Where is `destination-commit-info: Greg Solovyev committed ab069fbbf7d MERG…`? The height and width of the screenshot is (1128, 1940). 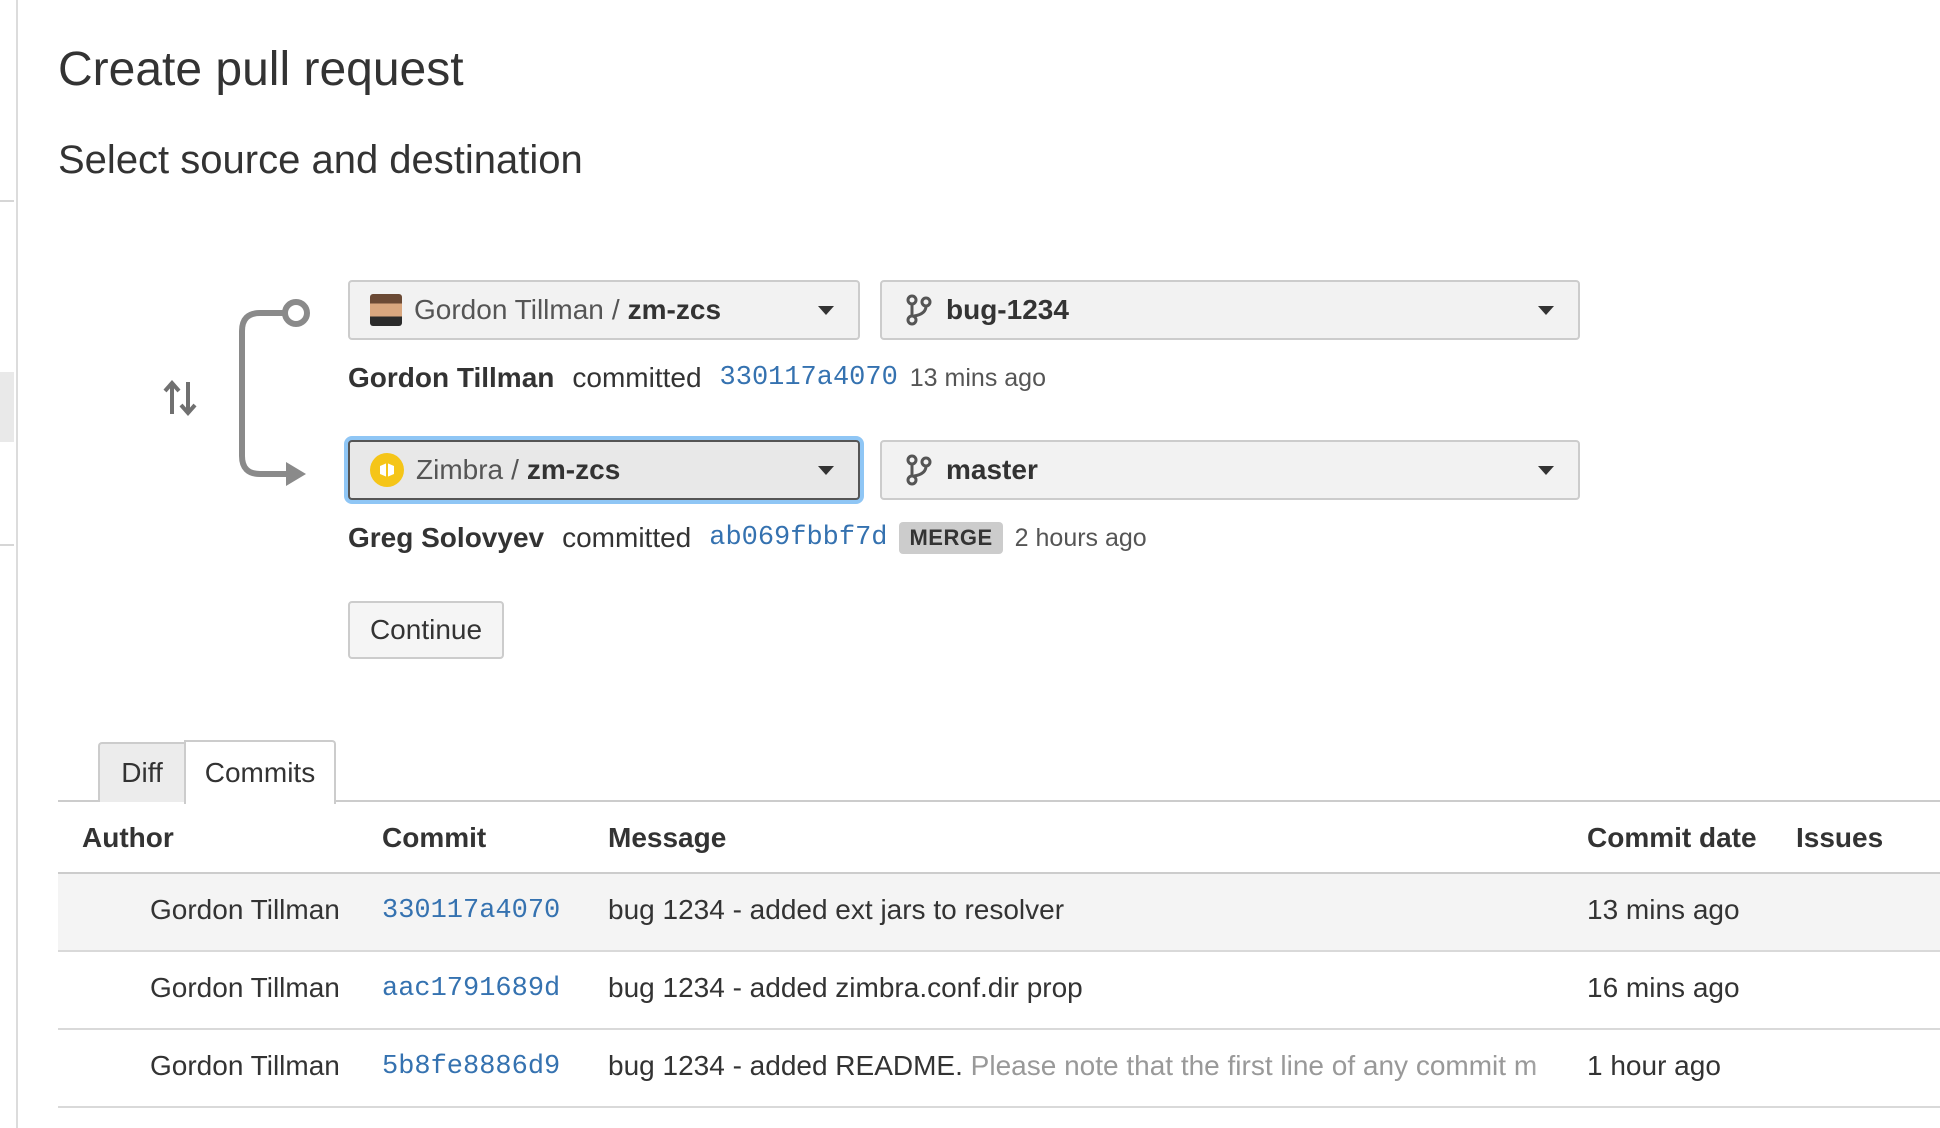
destination-commit-info: Greg Solovyev committed ab069fbbf7d MERG… is located at coordinates (747, 538).